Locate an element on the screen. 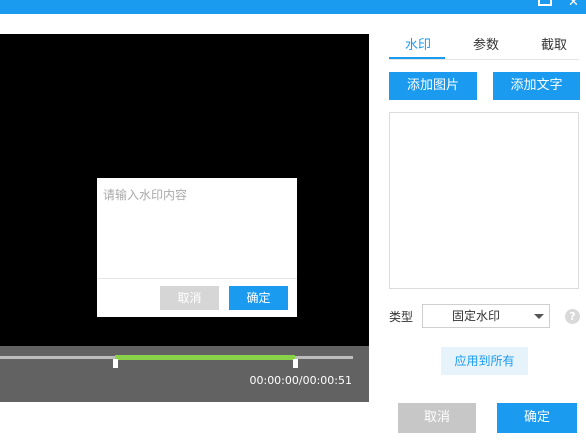 This screenshot has height=443, width=586. type-select: 固定水印 is located at coordinates (486, 316).